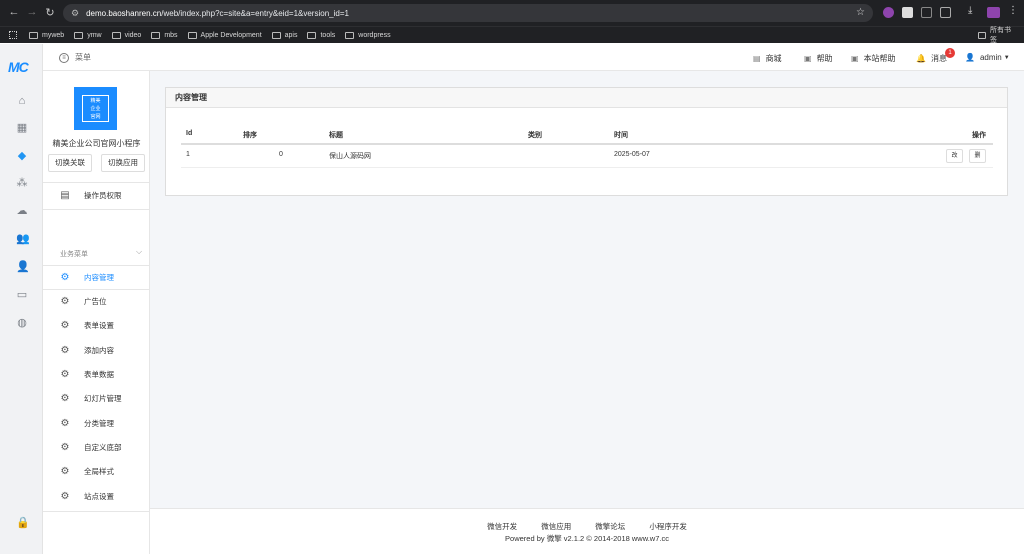 Image resolution: width=1024 pixels, height=554 pixels. I want to click on sidebar-item-content: ⚙ 内容管理, so click(96, 277).